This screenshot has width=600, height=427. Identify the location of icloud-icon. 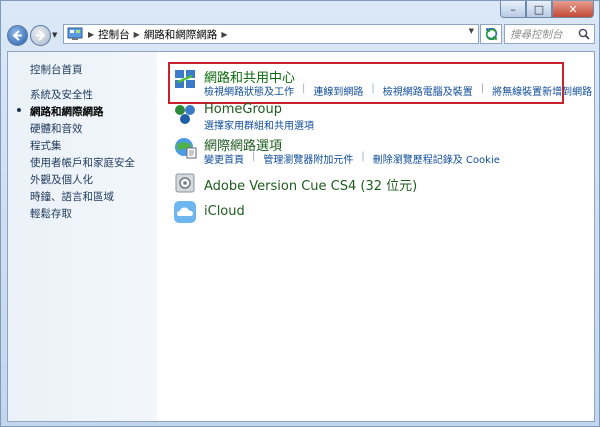
(185, 212).